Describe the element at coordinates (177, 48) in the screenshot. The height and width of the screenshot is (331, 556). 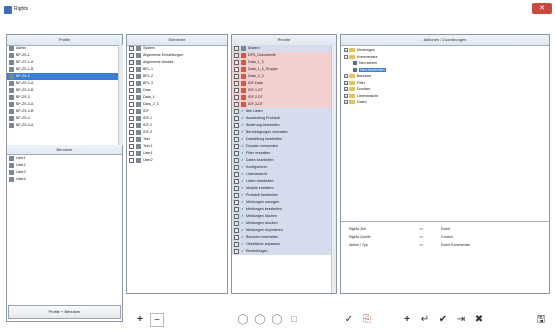
I see `element-item: System` at that location.